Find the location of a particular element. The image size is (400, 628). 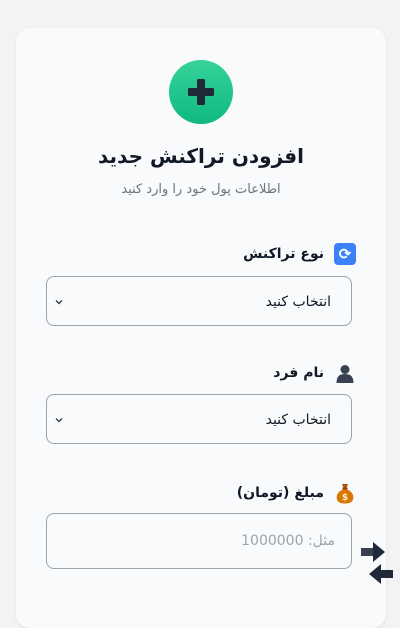

transaction-type-label: ⟳ نوع تراکنش is located at coordinates (299, 254).